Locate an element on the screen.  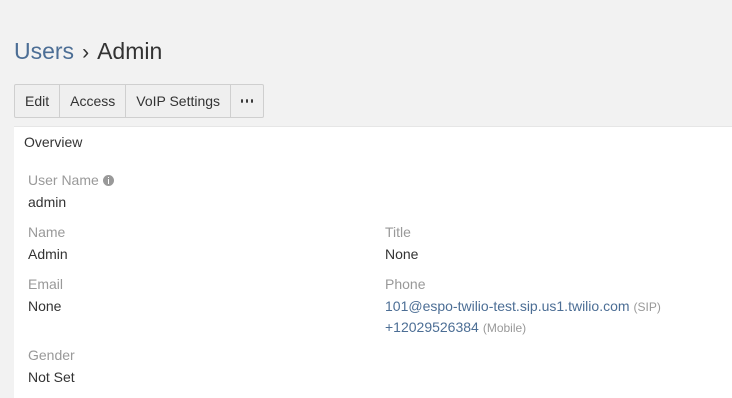
action-toolbar: Edit Access VoIP Settings is located at coordinates (139, 101).